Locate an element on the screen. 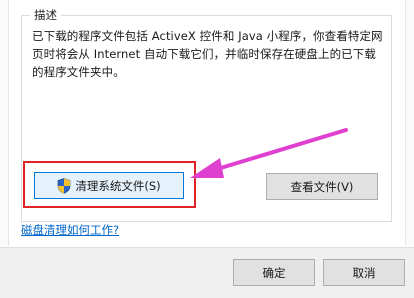  clean-system-files-button: 清理系统文件(S) is located at coordinates (109, 185).